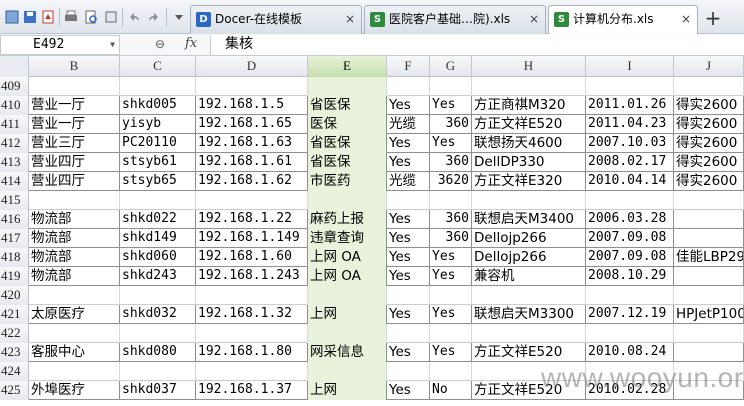 This screenshot has width=744, height=406. I want to click on column-header-f: F, so click(408, 66).